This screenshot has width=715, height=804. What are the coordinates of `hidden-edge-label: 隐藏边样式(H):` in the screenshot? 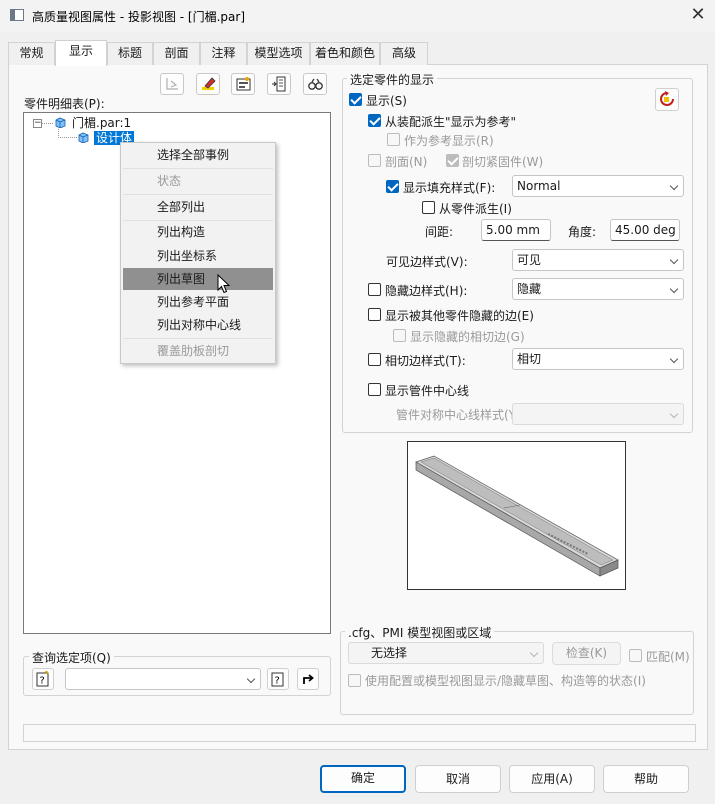 It's located at (426, 291).